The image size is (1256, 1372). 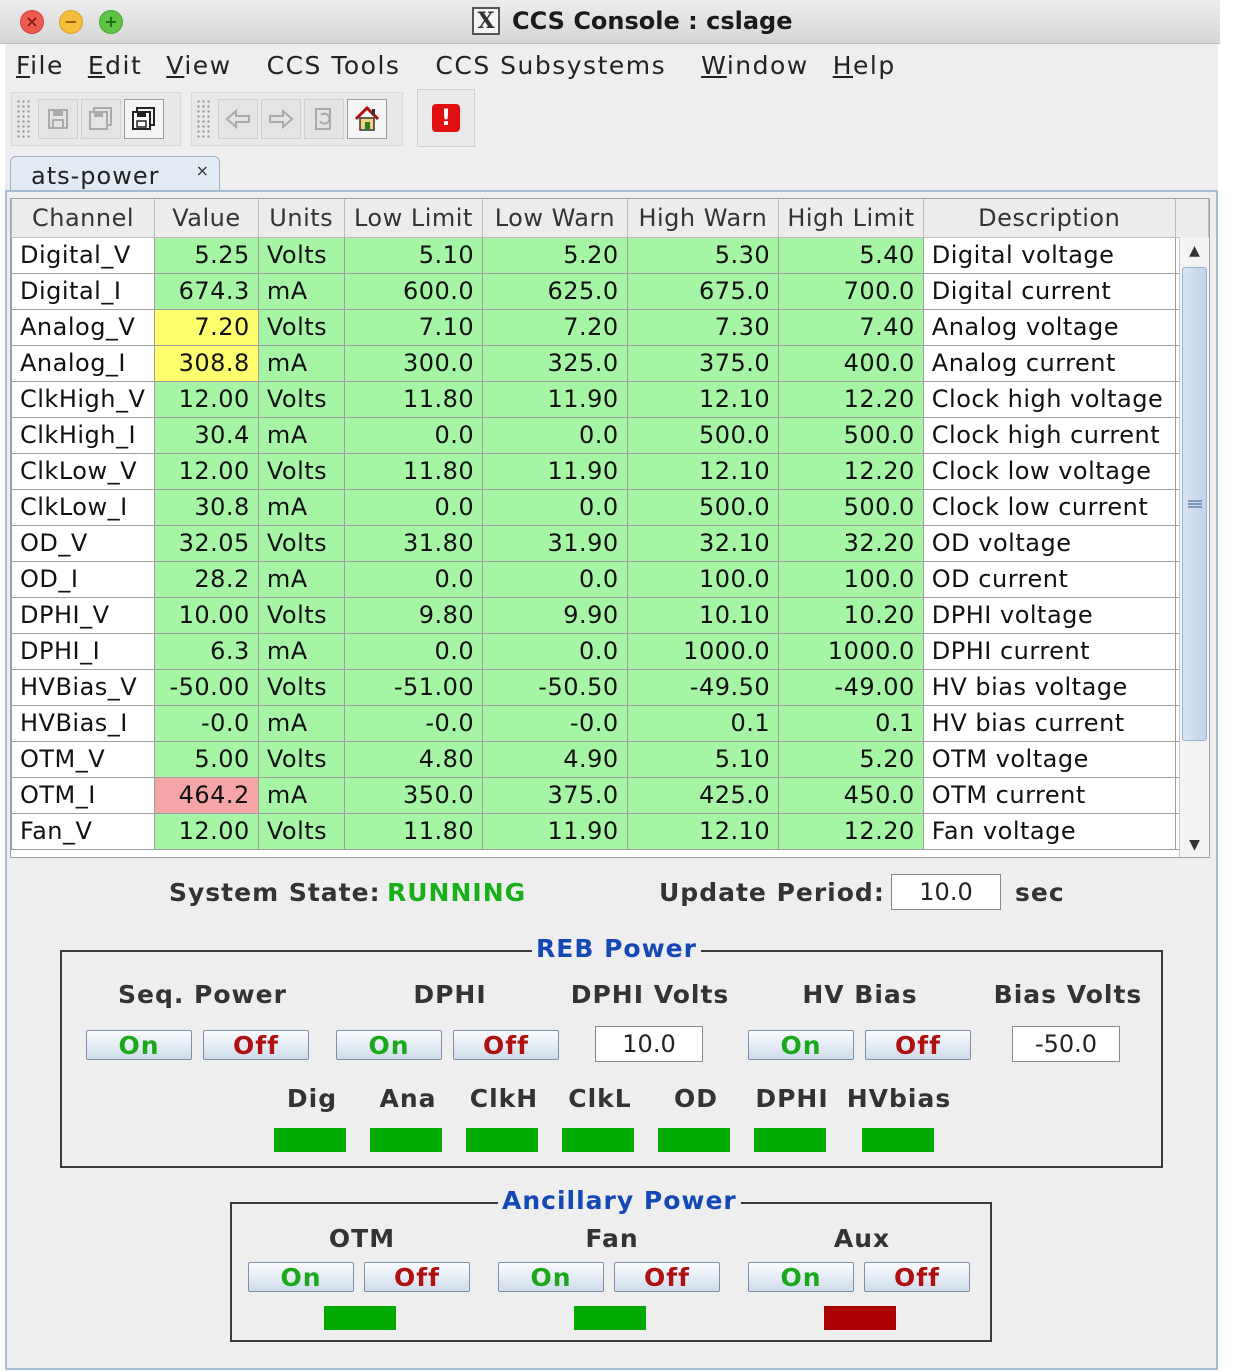 I want to click on column-header-low-warn: Low Warn, so click(x=555, y=218).